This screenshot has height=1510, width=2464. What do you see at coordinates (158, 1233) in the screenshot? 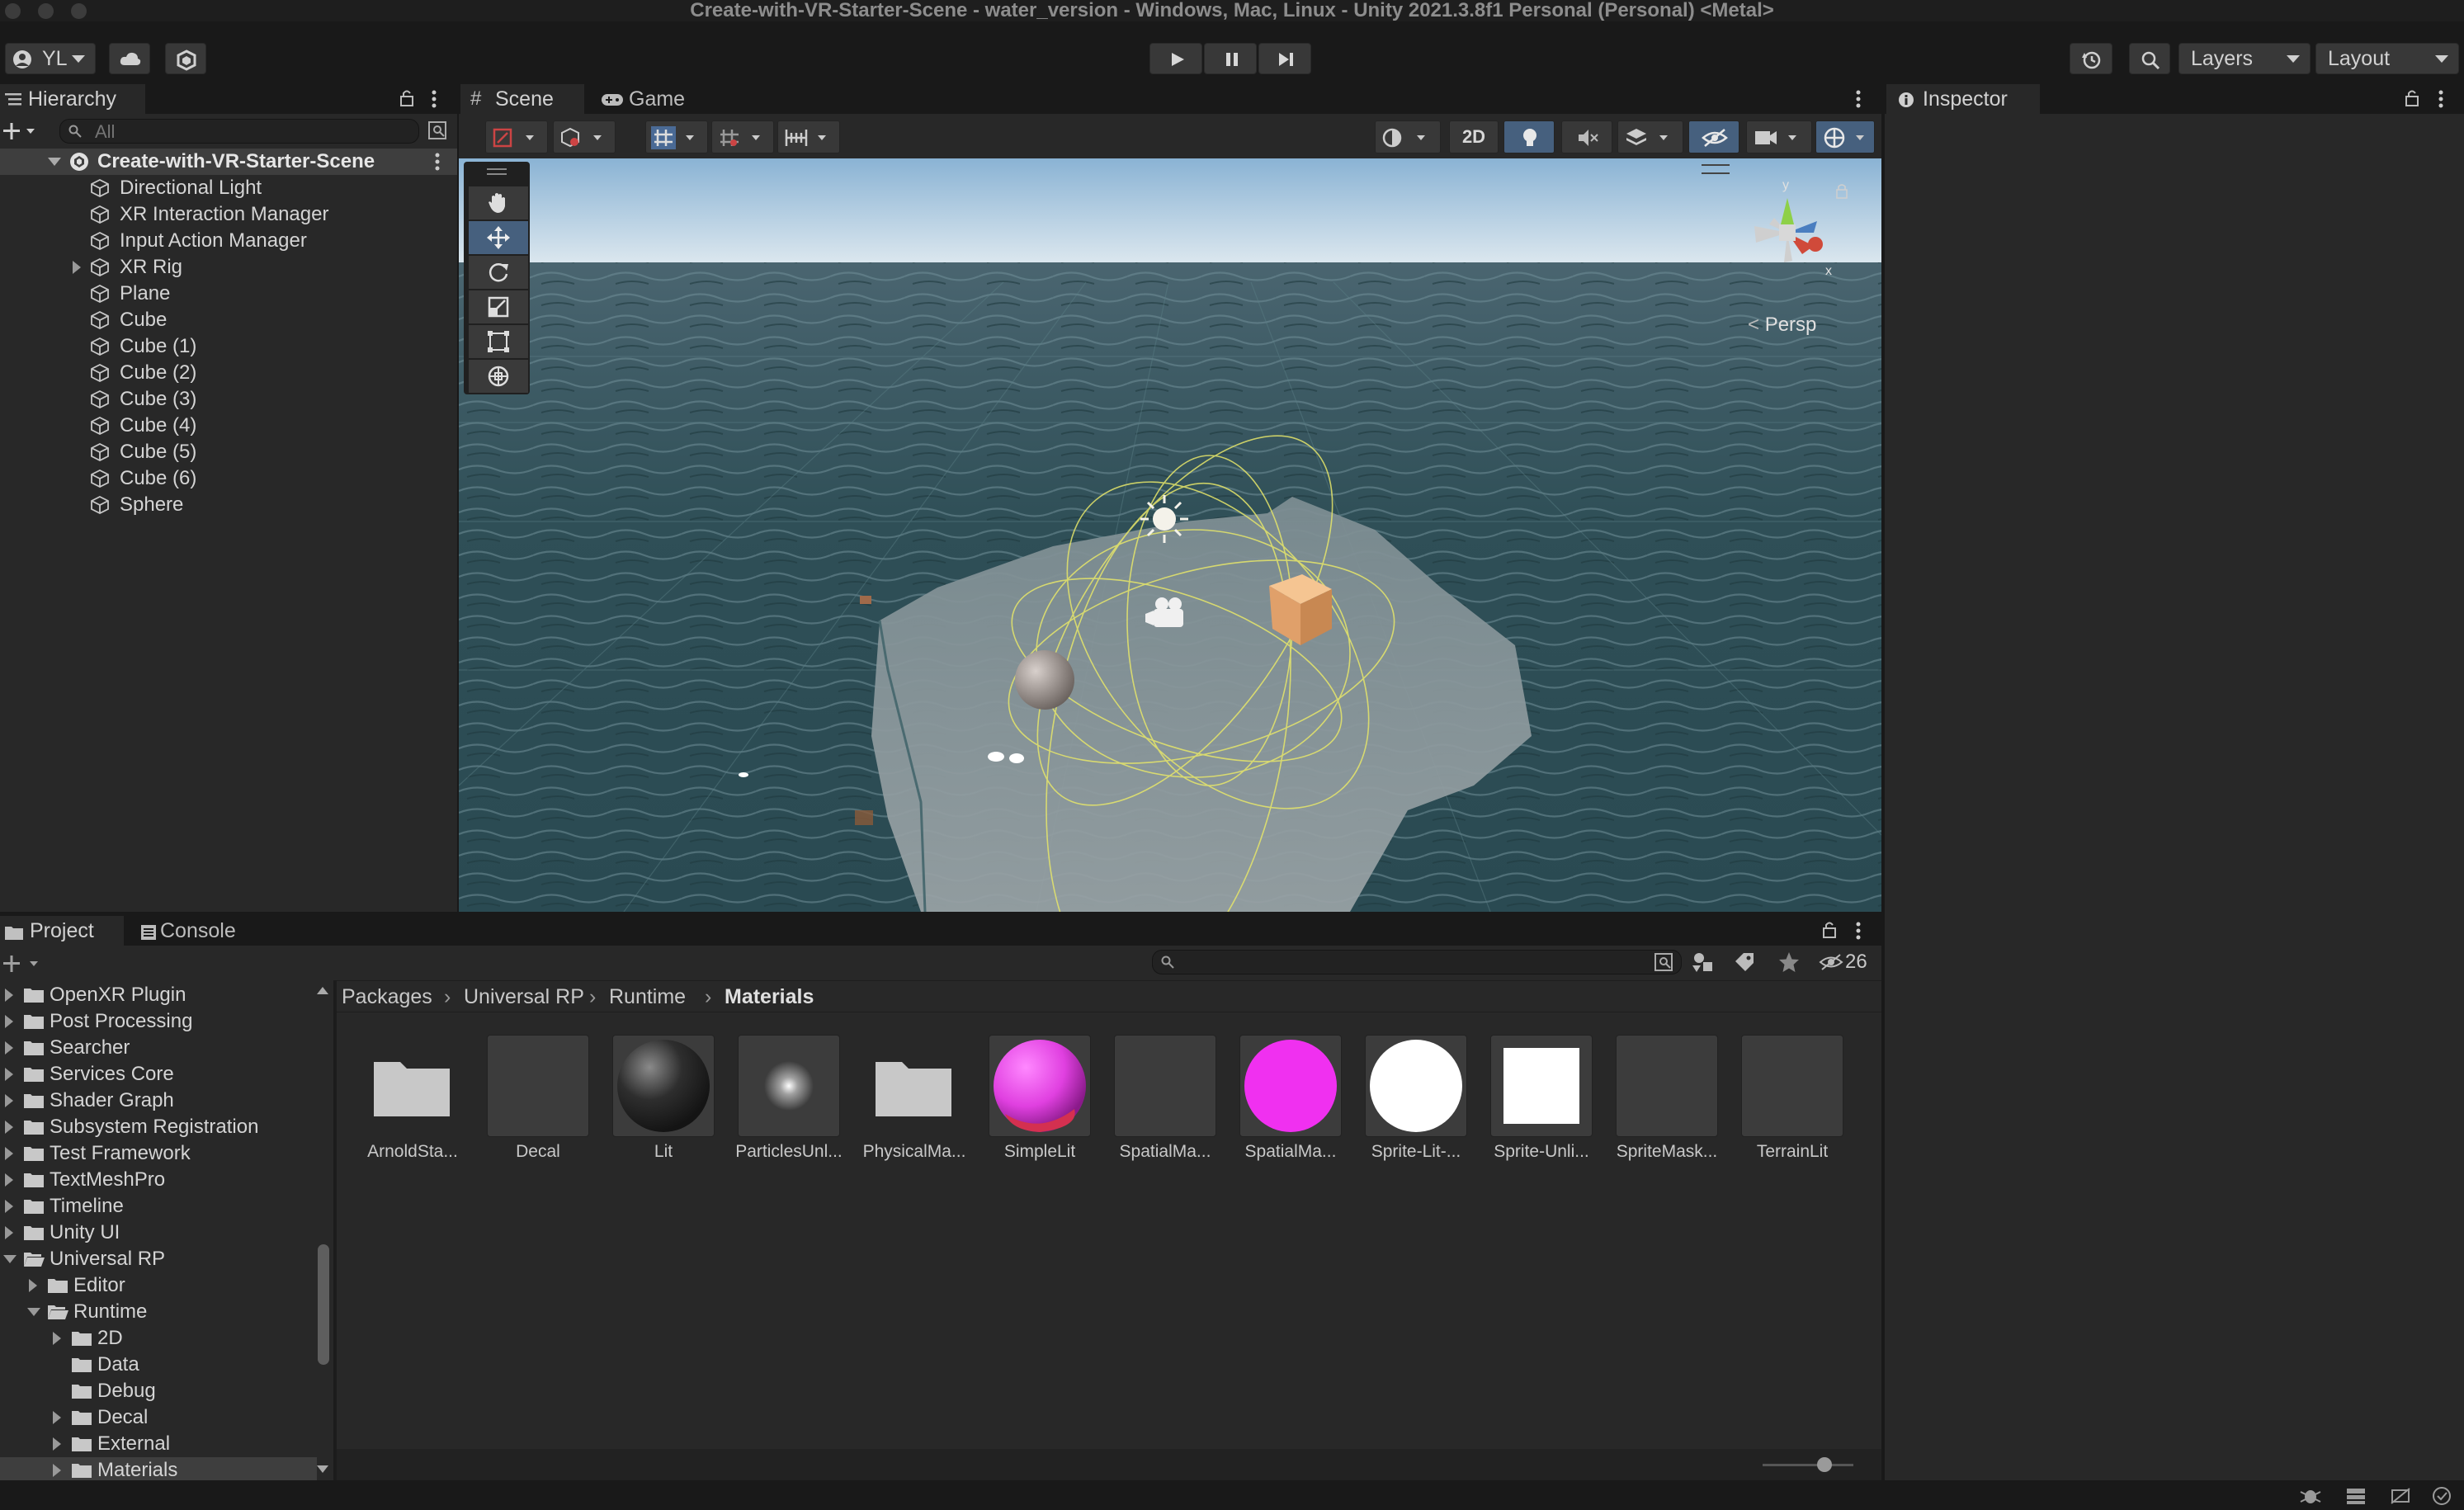
I see `project-tree-item: Unity UI` at bounding box center [158, 1233].